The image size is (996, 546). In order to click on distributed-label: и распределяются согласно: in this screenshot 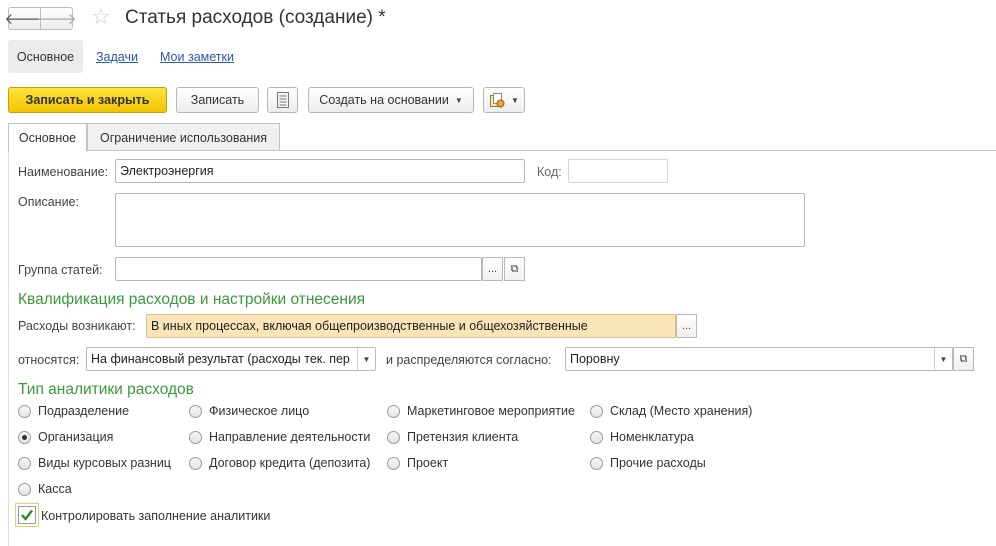, I will do `click(469, 360)`.